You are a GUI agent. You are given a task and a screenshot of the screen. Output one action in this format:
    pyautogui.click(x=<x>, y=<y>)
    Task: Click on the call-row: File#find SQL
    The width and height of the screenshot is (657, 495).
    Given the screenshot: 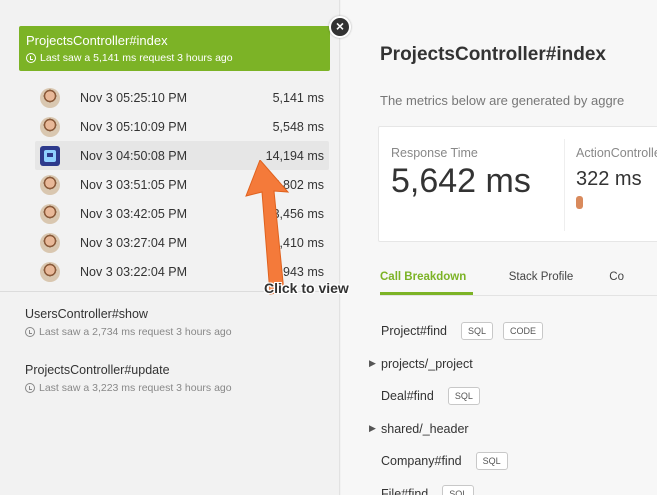 What is the action you would take?
    pyautogui.click(x=513, y=486)
    